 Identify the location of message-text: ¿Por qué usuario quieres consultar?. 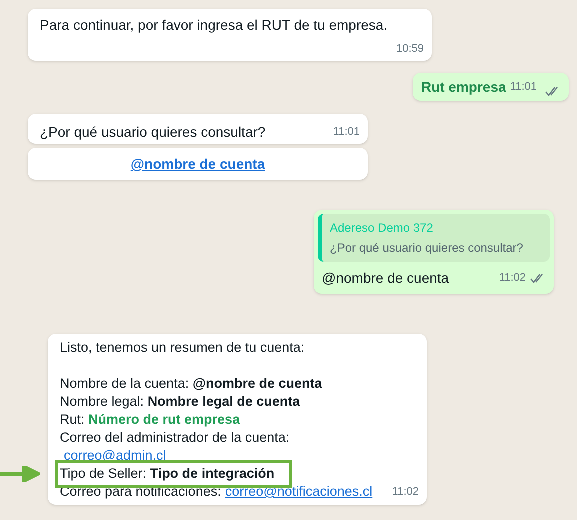
(153, 132).